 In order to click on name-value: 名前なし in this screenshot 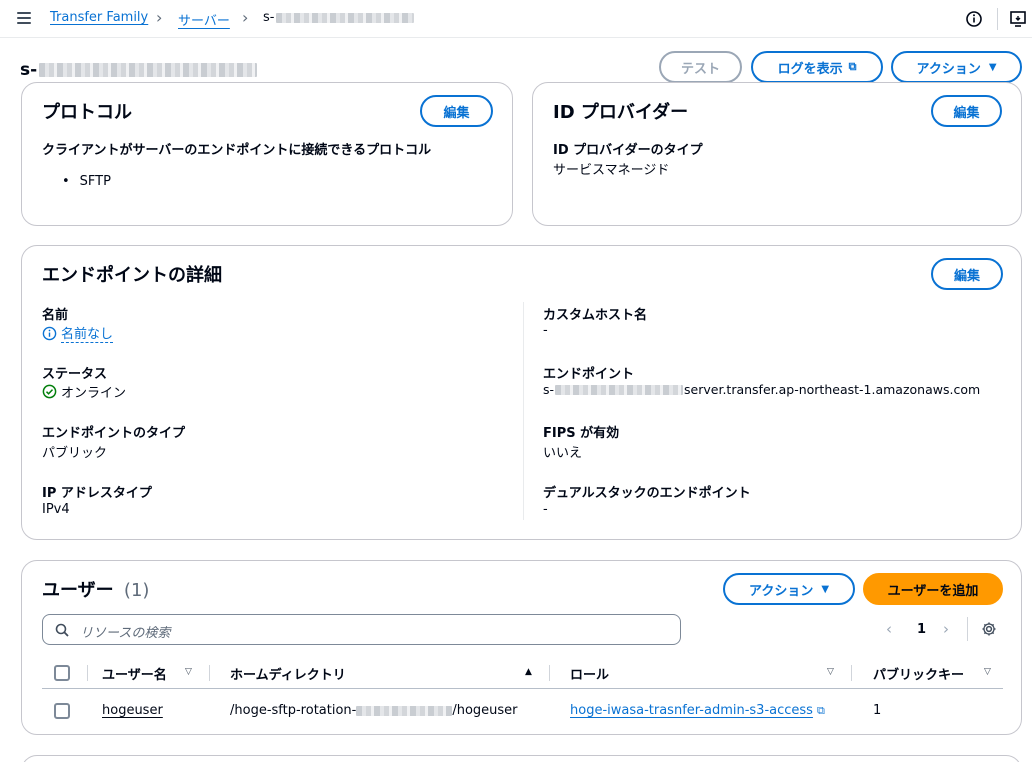, I will do `click(78, 333)`.